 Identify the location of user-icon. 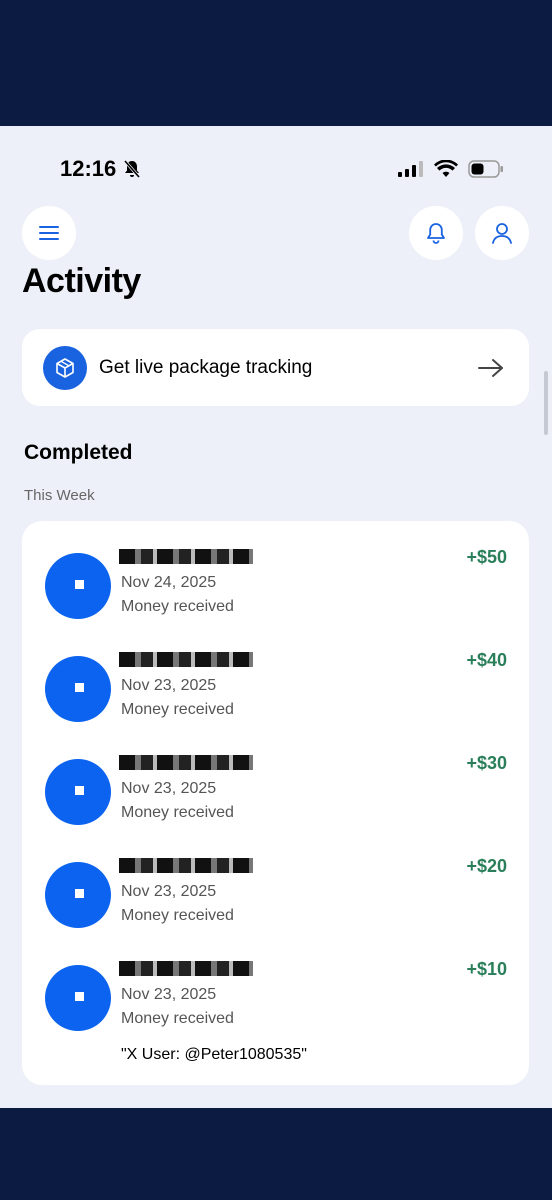
(502, 233).